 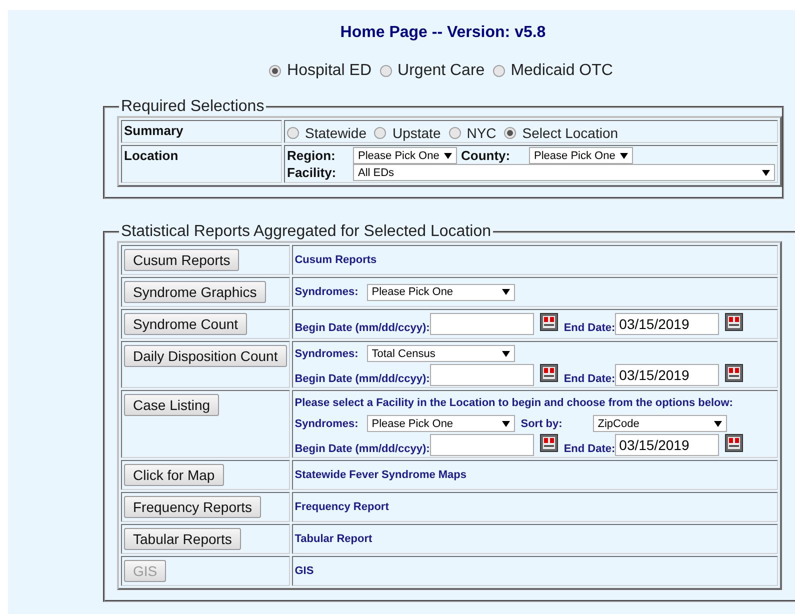 I want to click on section-legend: Statistical Reports Aggregated for Selected Location, so click(x=306, y=232).